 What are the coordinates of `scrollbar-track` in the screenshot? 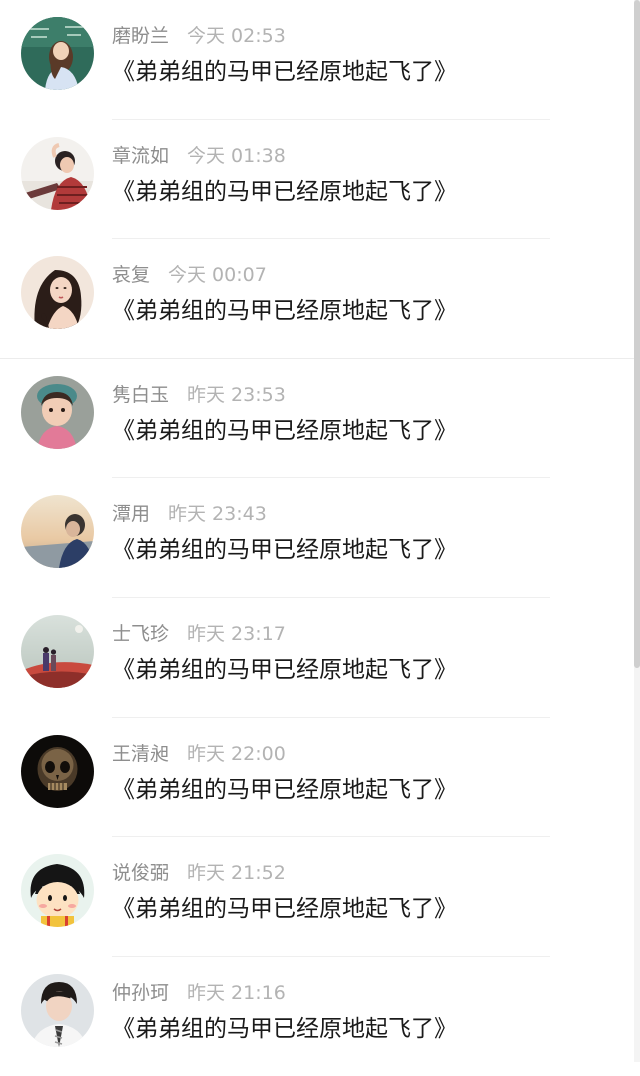 It's located at (637, 531).